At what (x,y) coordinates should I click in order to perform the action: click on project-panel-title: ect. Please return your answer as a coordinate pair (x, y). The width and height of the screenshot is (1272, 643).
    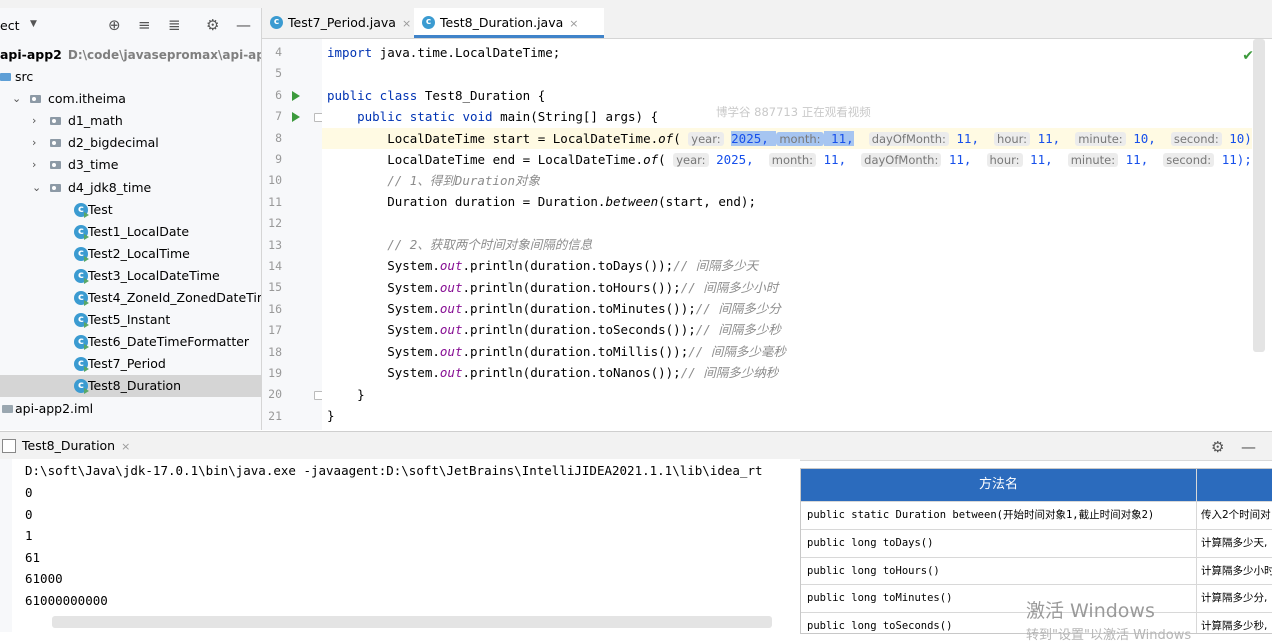
    Looking at the image, I should click on (9, 25).